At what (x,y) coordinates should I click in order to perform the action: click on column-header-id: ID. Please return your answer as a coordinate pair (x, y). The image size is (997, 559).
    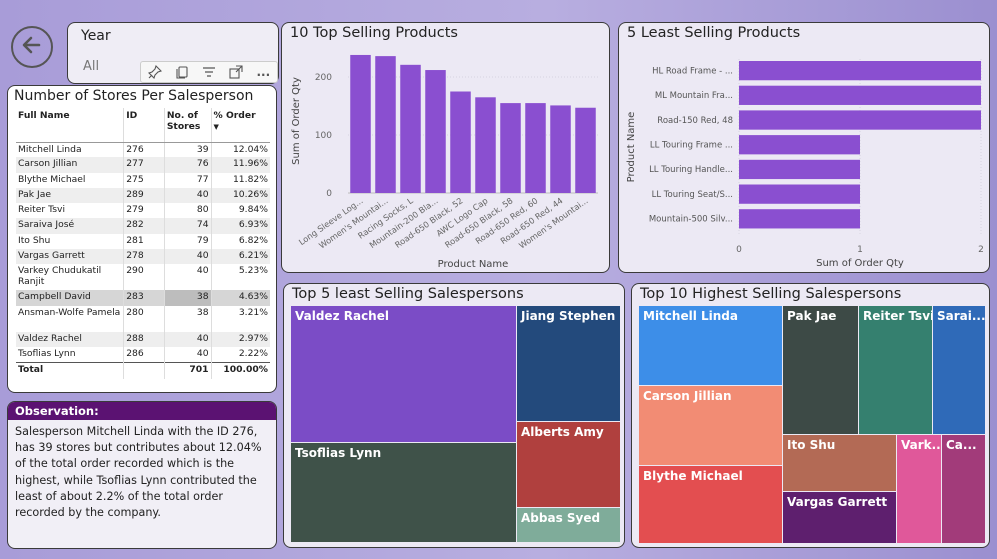
    Looking at the image, I should click on (144, 125).